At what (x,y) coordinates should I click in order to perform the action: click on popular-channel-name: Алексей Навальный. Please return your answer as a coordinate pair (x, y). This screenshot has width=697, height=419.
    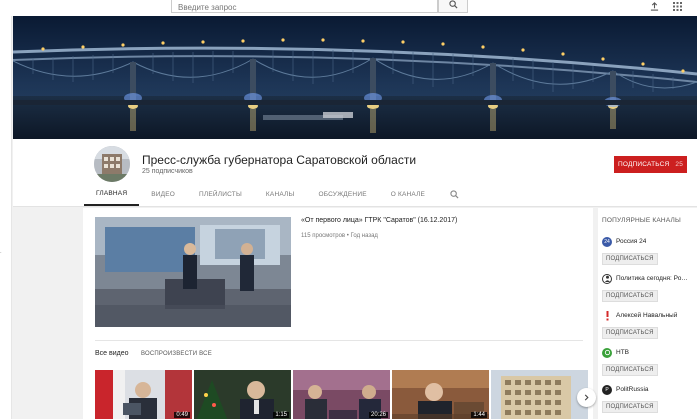
    Looking at the image, I should click on (646, 315).